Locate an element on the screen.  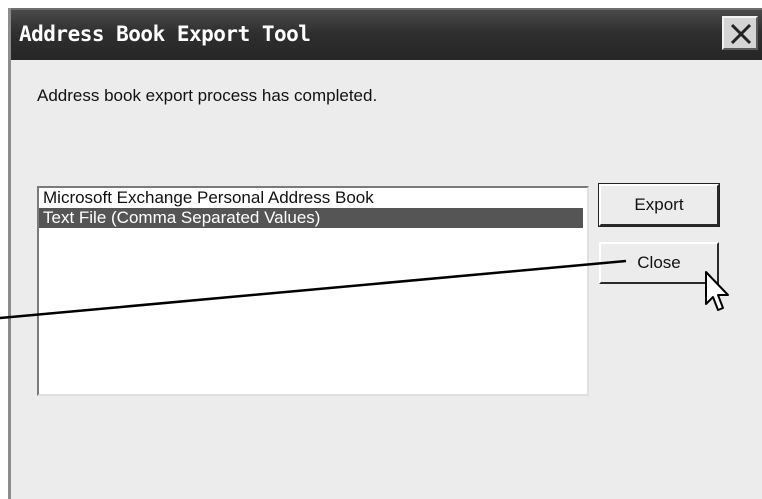
list-item-text-csv: Text File (Comma Separated Values) is located at coordinates (311, 218).